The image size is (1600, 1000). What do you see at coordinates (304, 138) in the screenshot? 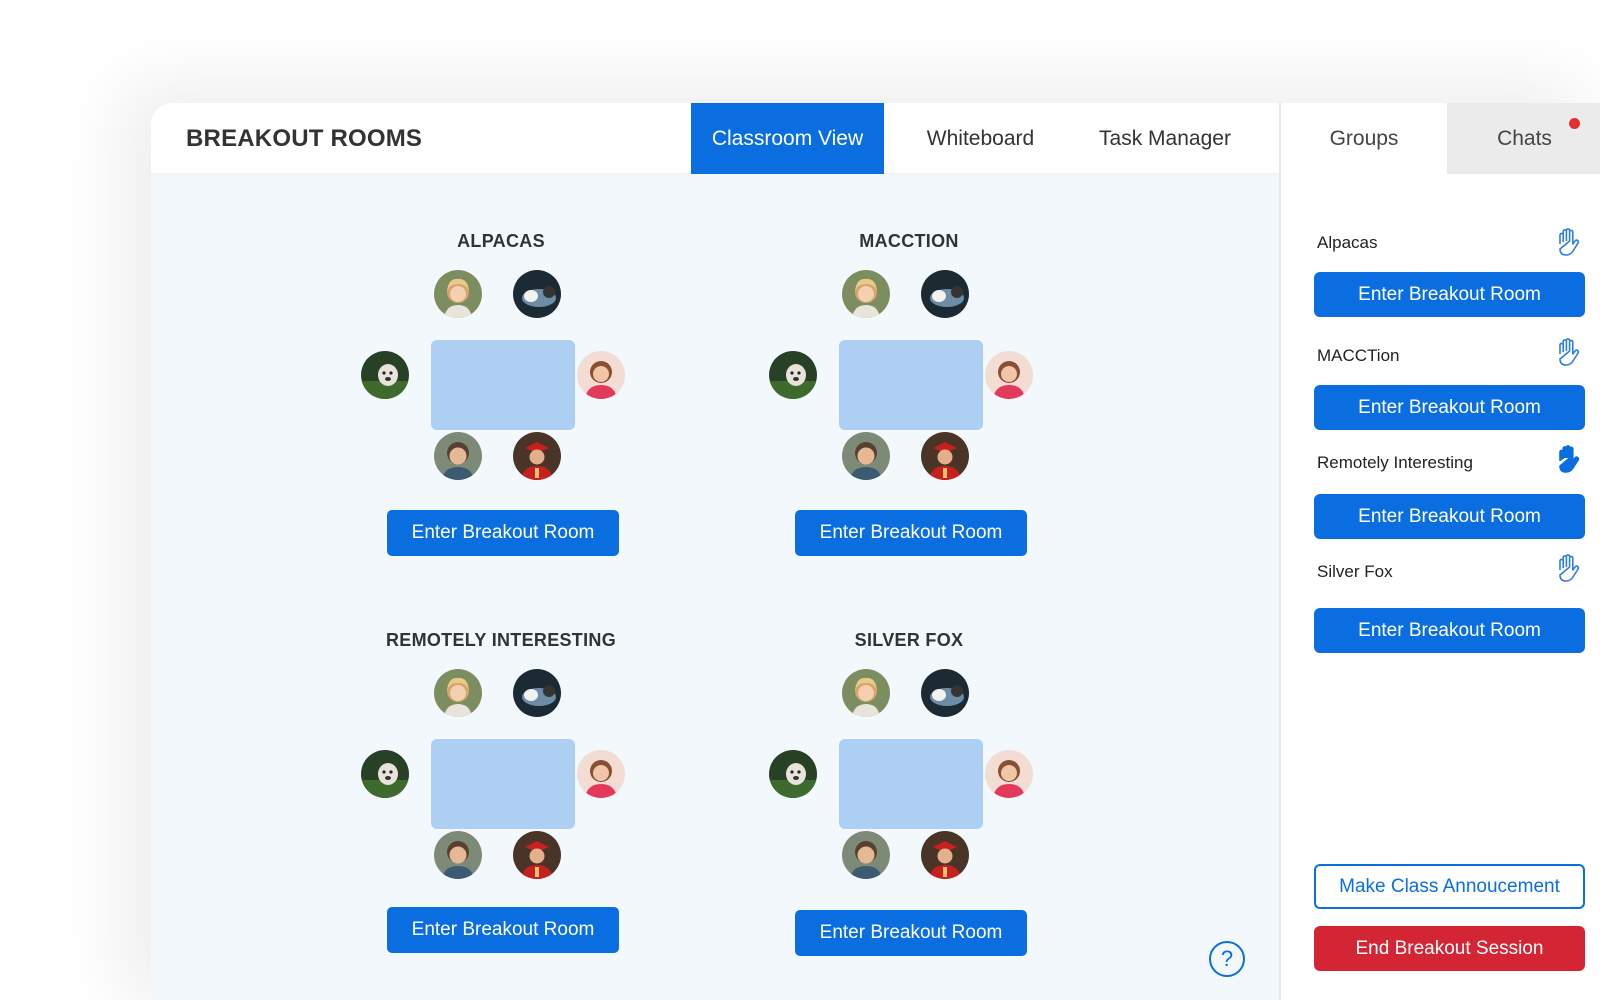
I see `page-title: BREAKOUT ROOMS` at bounding box center [304, 138].